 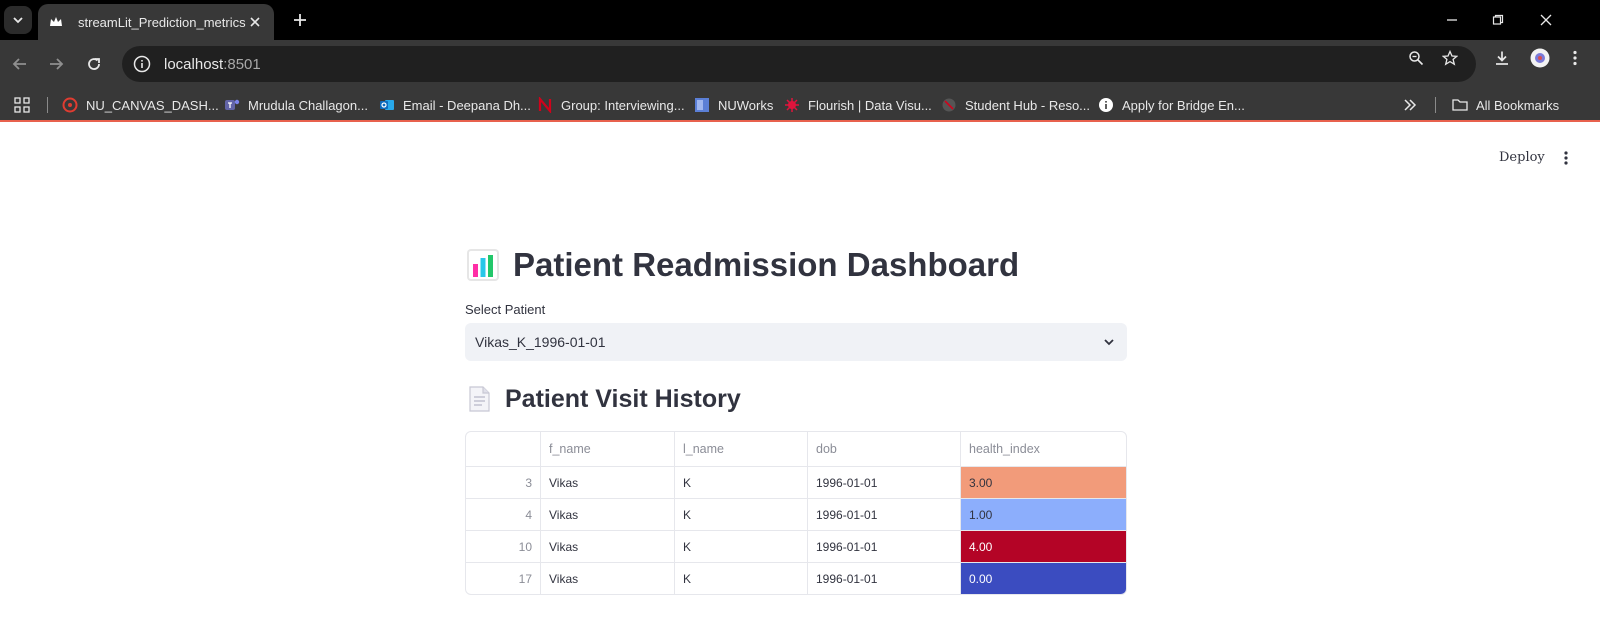 I want to click on column-header, so click(x=503, y=449).